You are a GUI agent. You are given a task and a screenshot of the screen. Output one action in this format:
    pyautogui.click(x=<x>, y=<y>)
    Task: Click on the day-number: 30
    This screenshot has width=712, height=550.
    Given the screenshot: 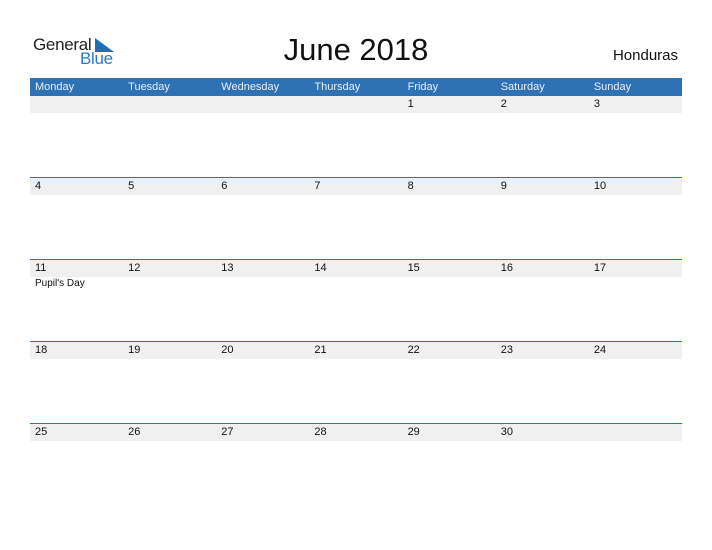 What is the action you would take?
    pyautogui.click(x=506, y=432)
    